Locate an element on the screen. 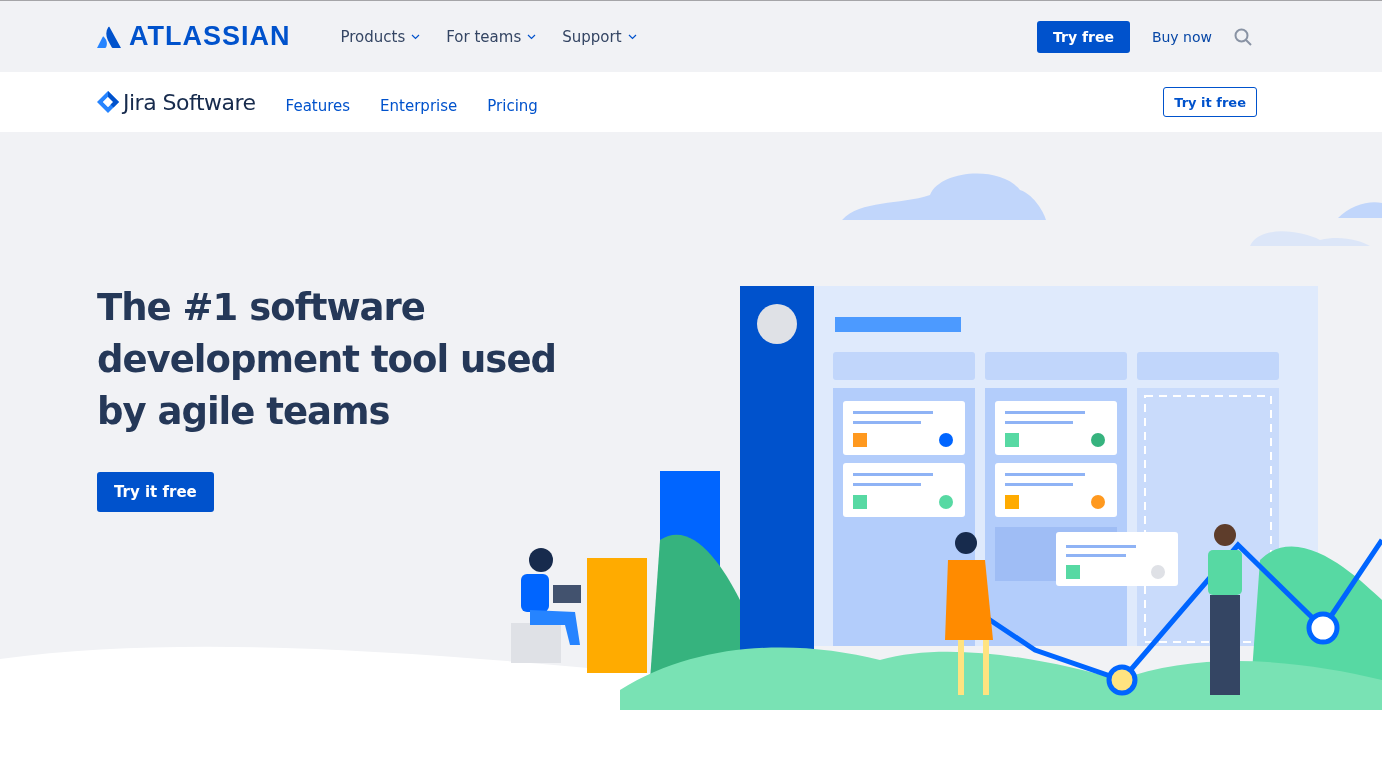  nav-menu: Products is located at coordinates (380, 36).